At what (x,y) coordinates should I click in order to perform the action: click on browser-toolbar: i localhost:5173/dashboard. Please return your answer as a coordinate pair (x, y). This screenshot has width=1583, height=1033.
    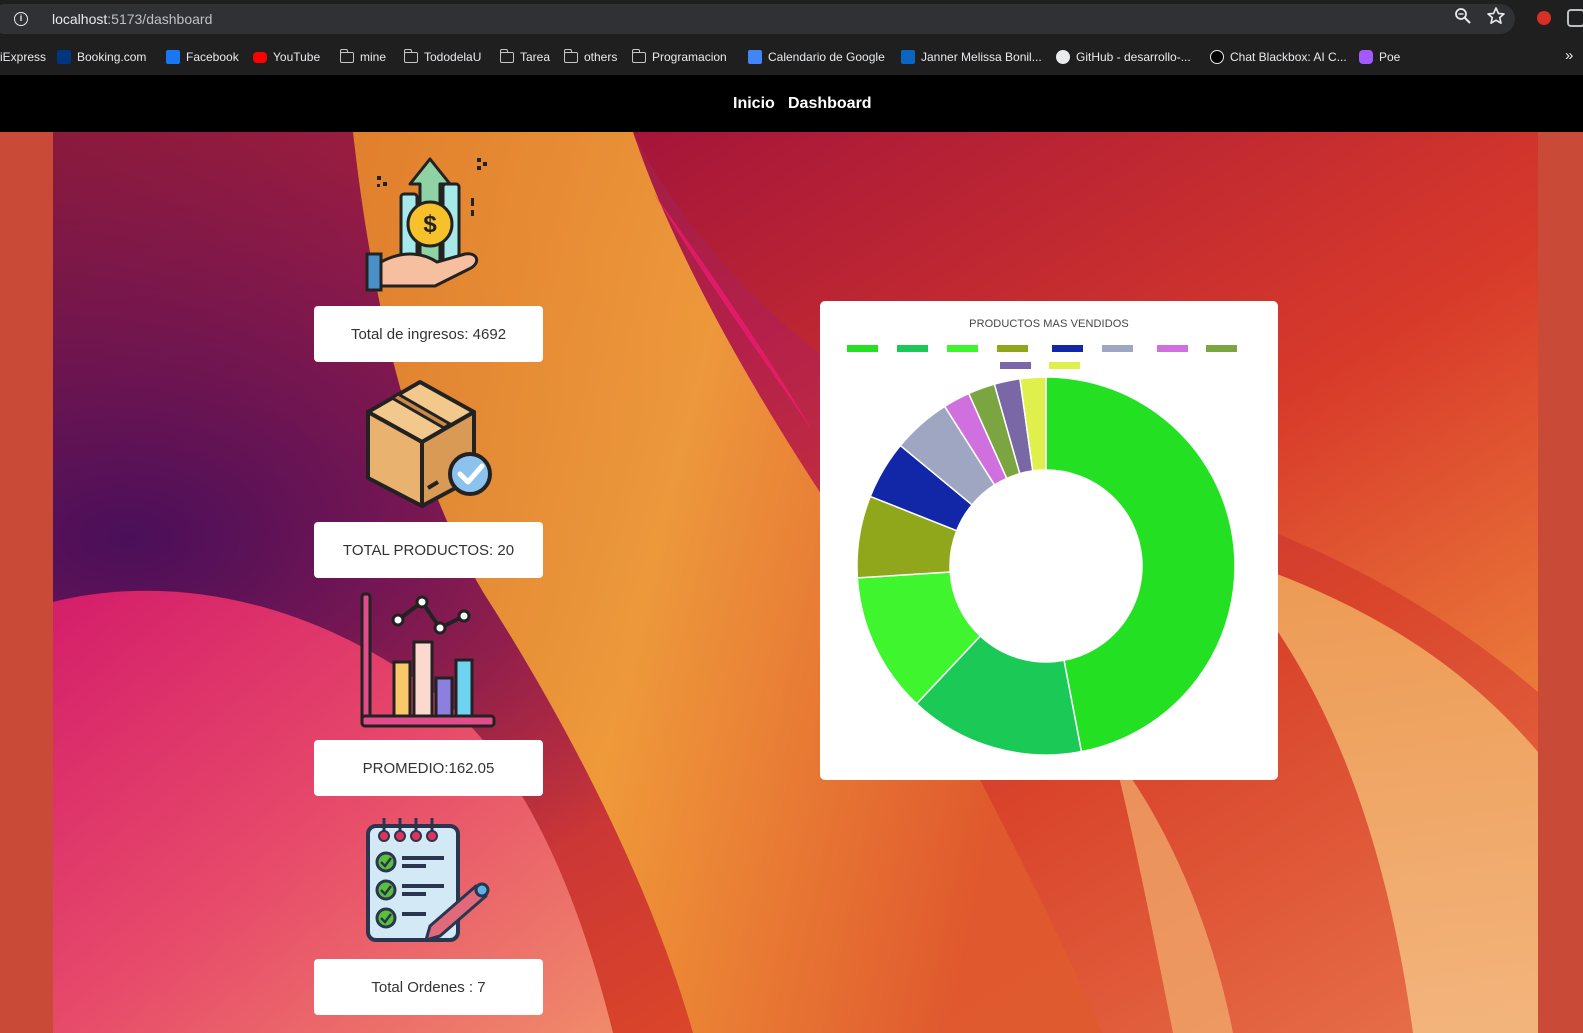
    Looking at the image, I should click on (791, 19).